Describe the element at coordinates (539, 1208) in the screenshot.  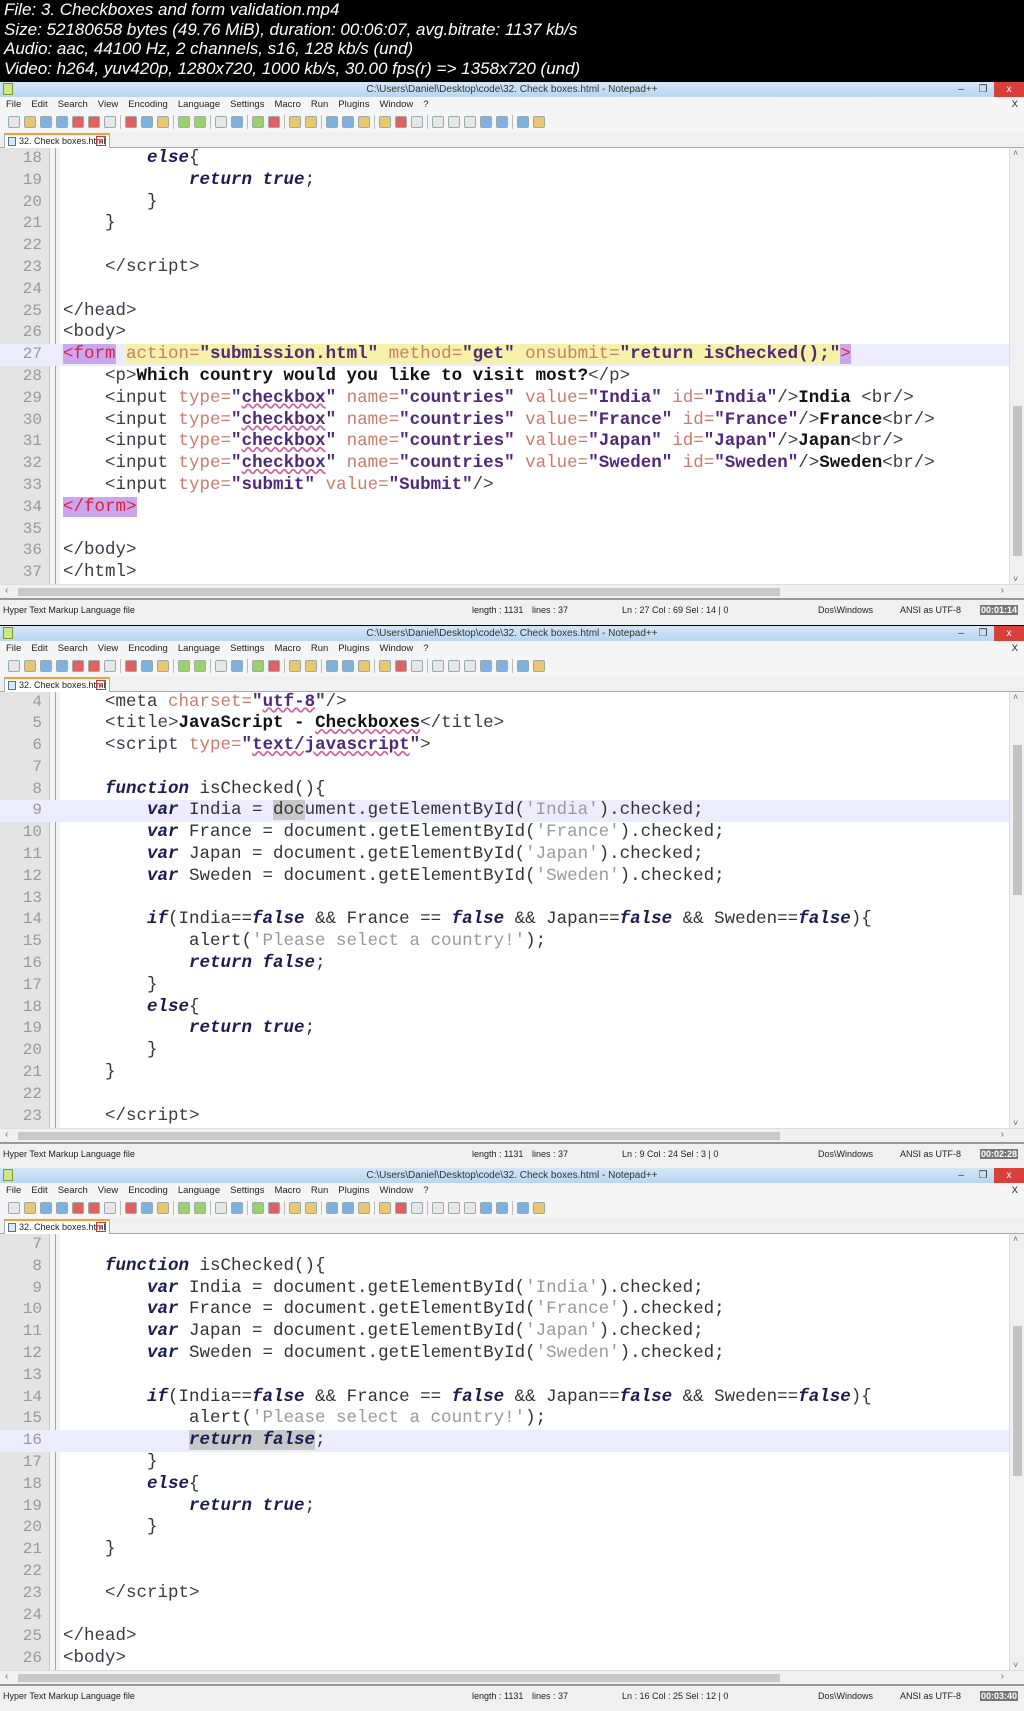
I see `extra-icon` at that location.